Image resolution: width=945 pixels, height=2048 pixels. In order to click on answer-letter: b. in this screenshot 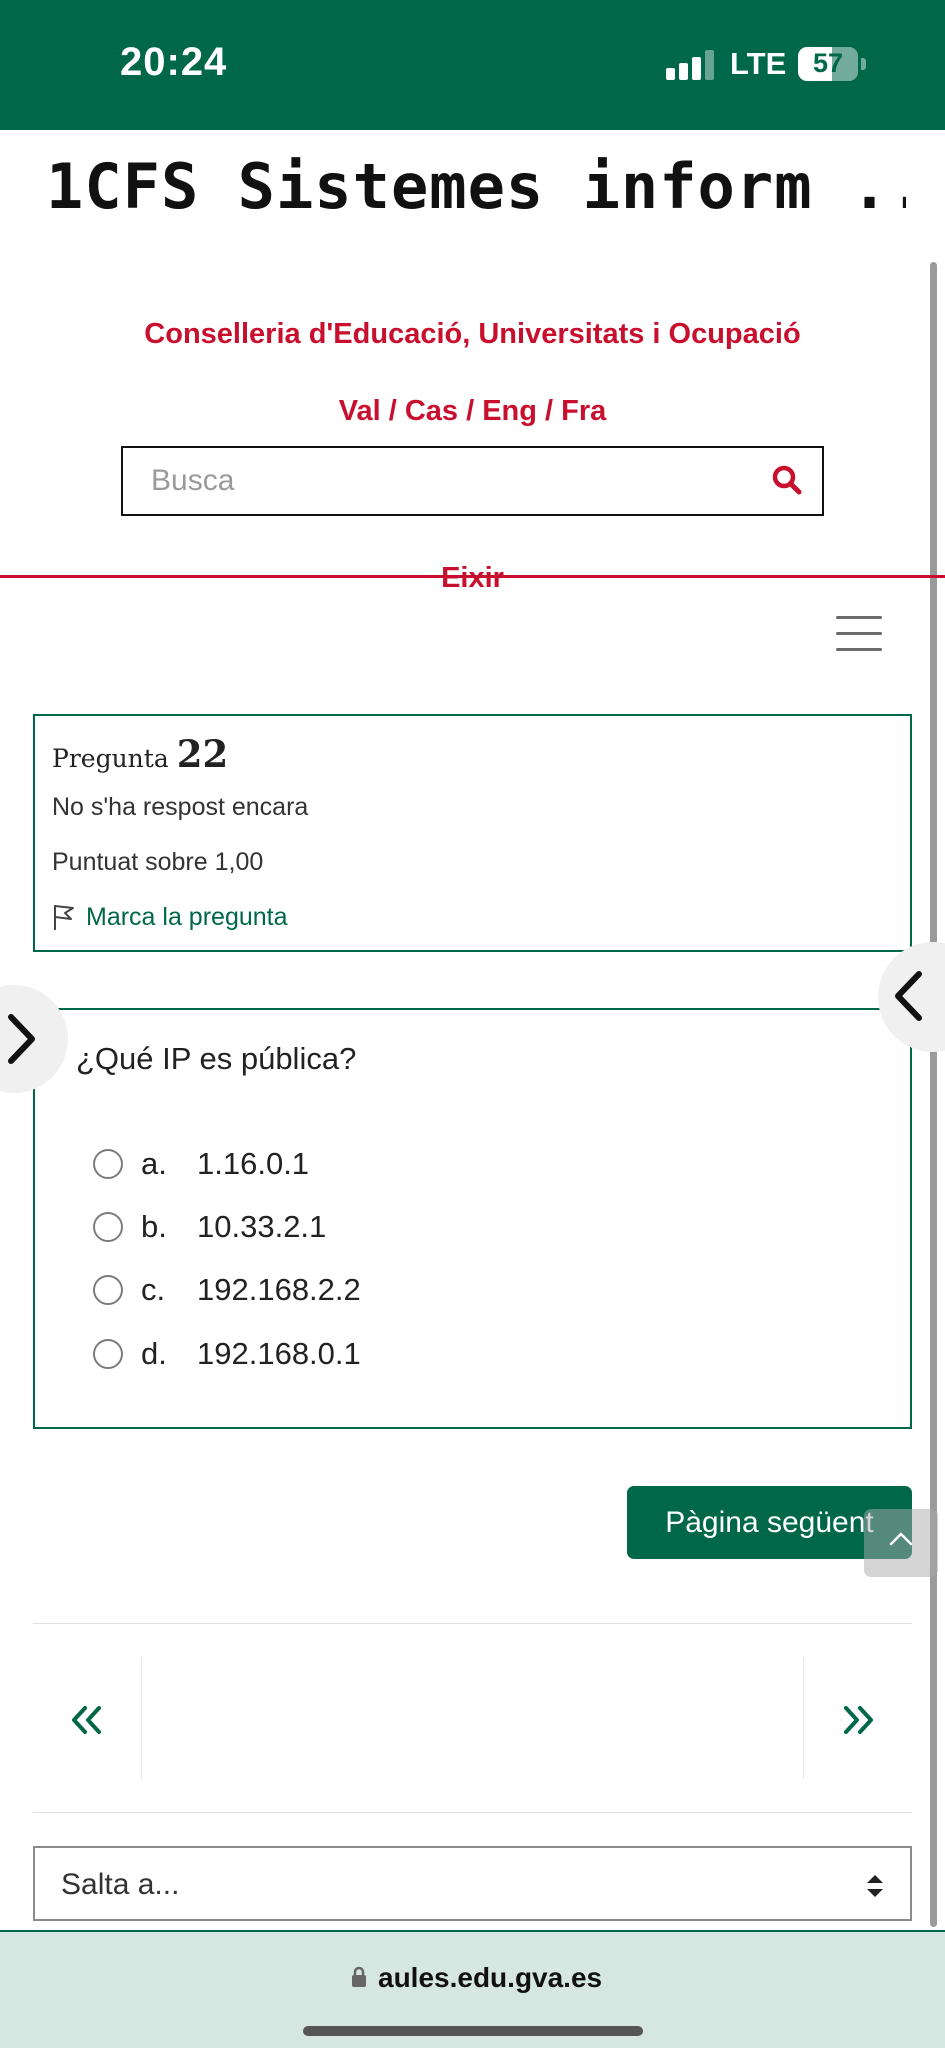, I will do `click(154, 1226)`.